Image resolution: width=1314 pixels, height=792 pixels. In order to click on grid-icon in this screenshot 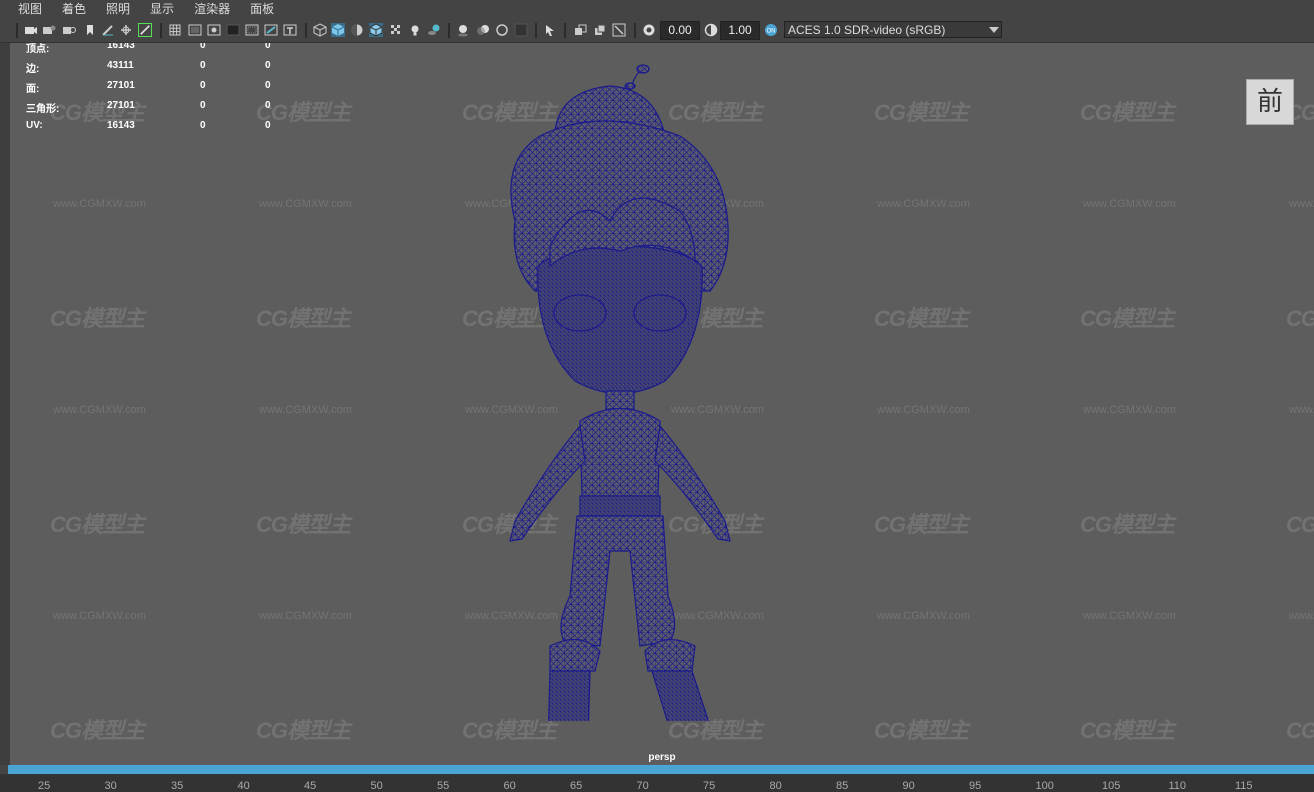, I will do `click(175, 30)`.